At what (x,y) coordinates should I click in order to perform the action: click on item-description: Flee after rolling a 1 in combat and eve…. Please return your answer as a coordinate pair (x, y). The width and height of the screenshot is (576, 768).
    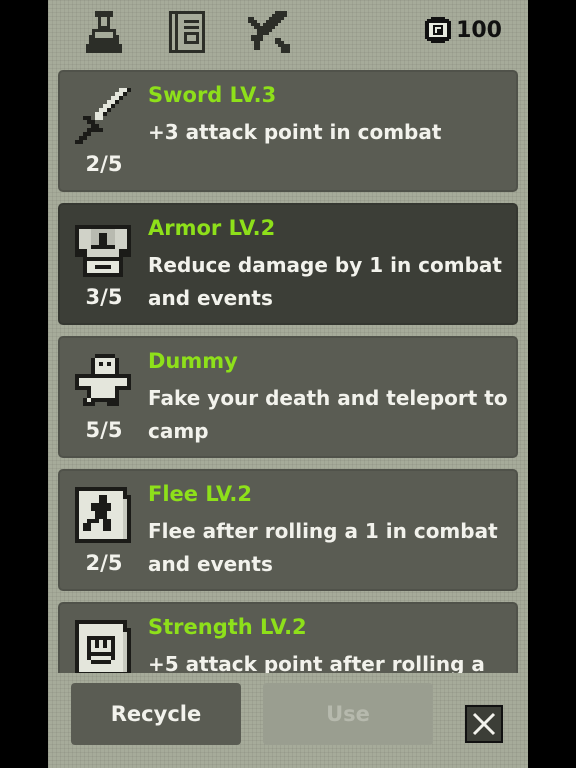
    Looking at the image, I should click on (323, 547).